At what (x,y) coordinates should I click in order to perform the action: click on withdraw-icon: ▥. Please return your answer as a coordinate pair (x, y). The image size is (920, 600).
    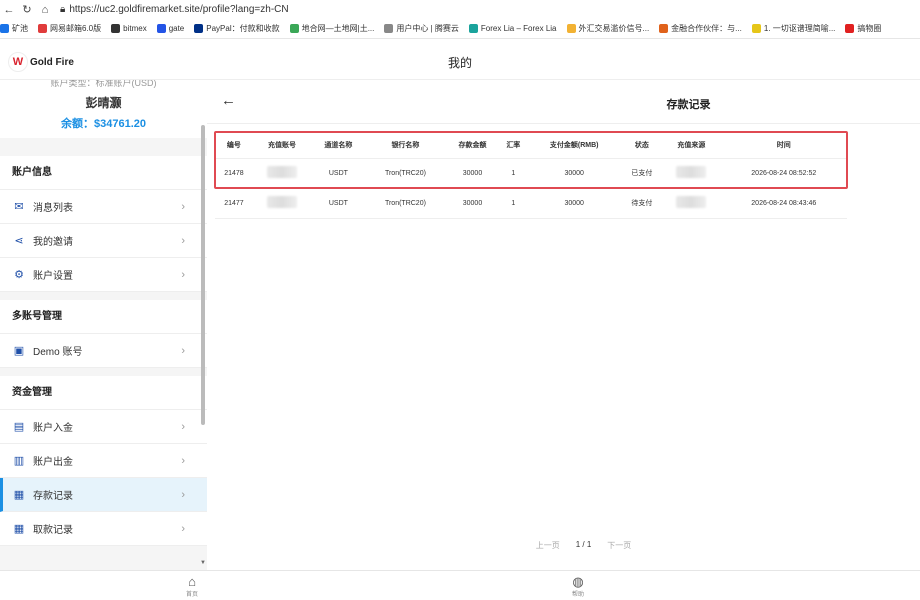
    Looking at the image, I should click on (19, 461).